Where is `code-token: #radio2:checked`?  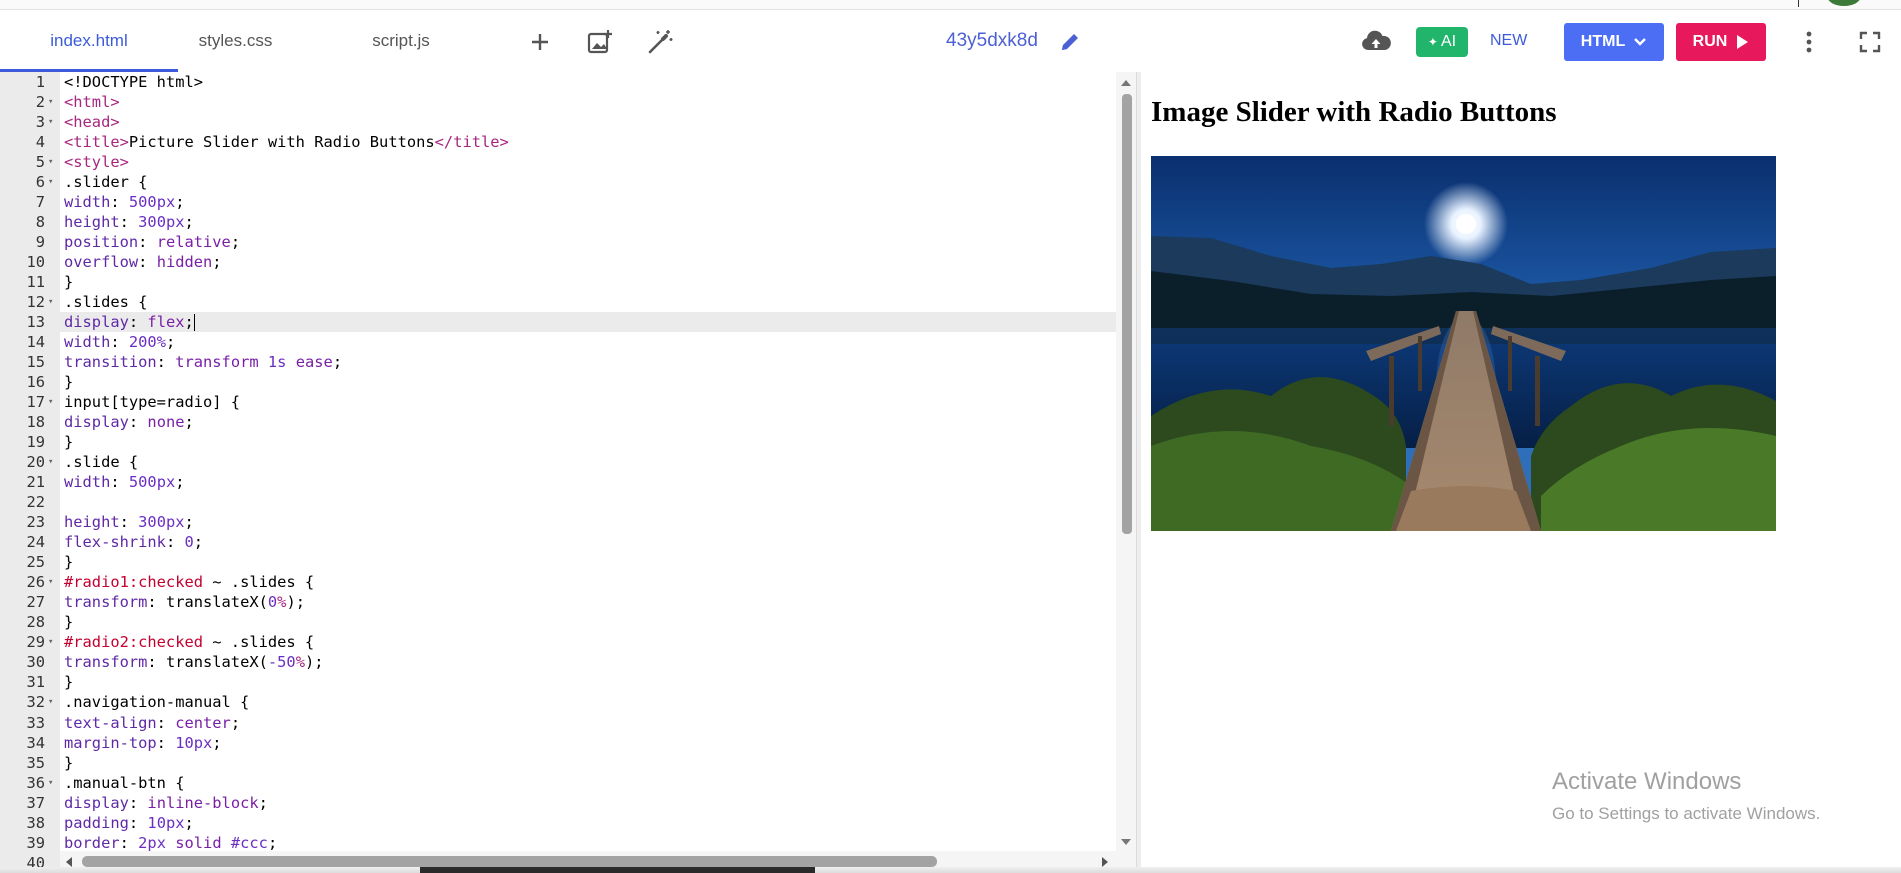 code-token: #radio2:checked is located at coordinates (133, 642).